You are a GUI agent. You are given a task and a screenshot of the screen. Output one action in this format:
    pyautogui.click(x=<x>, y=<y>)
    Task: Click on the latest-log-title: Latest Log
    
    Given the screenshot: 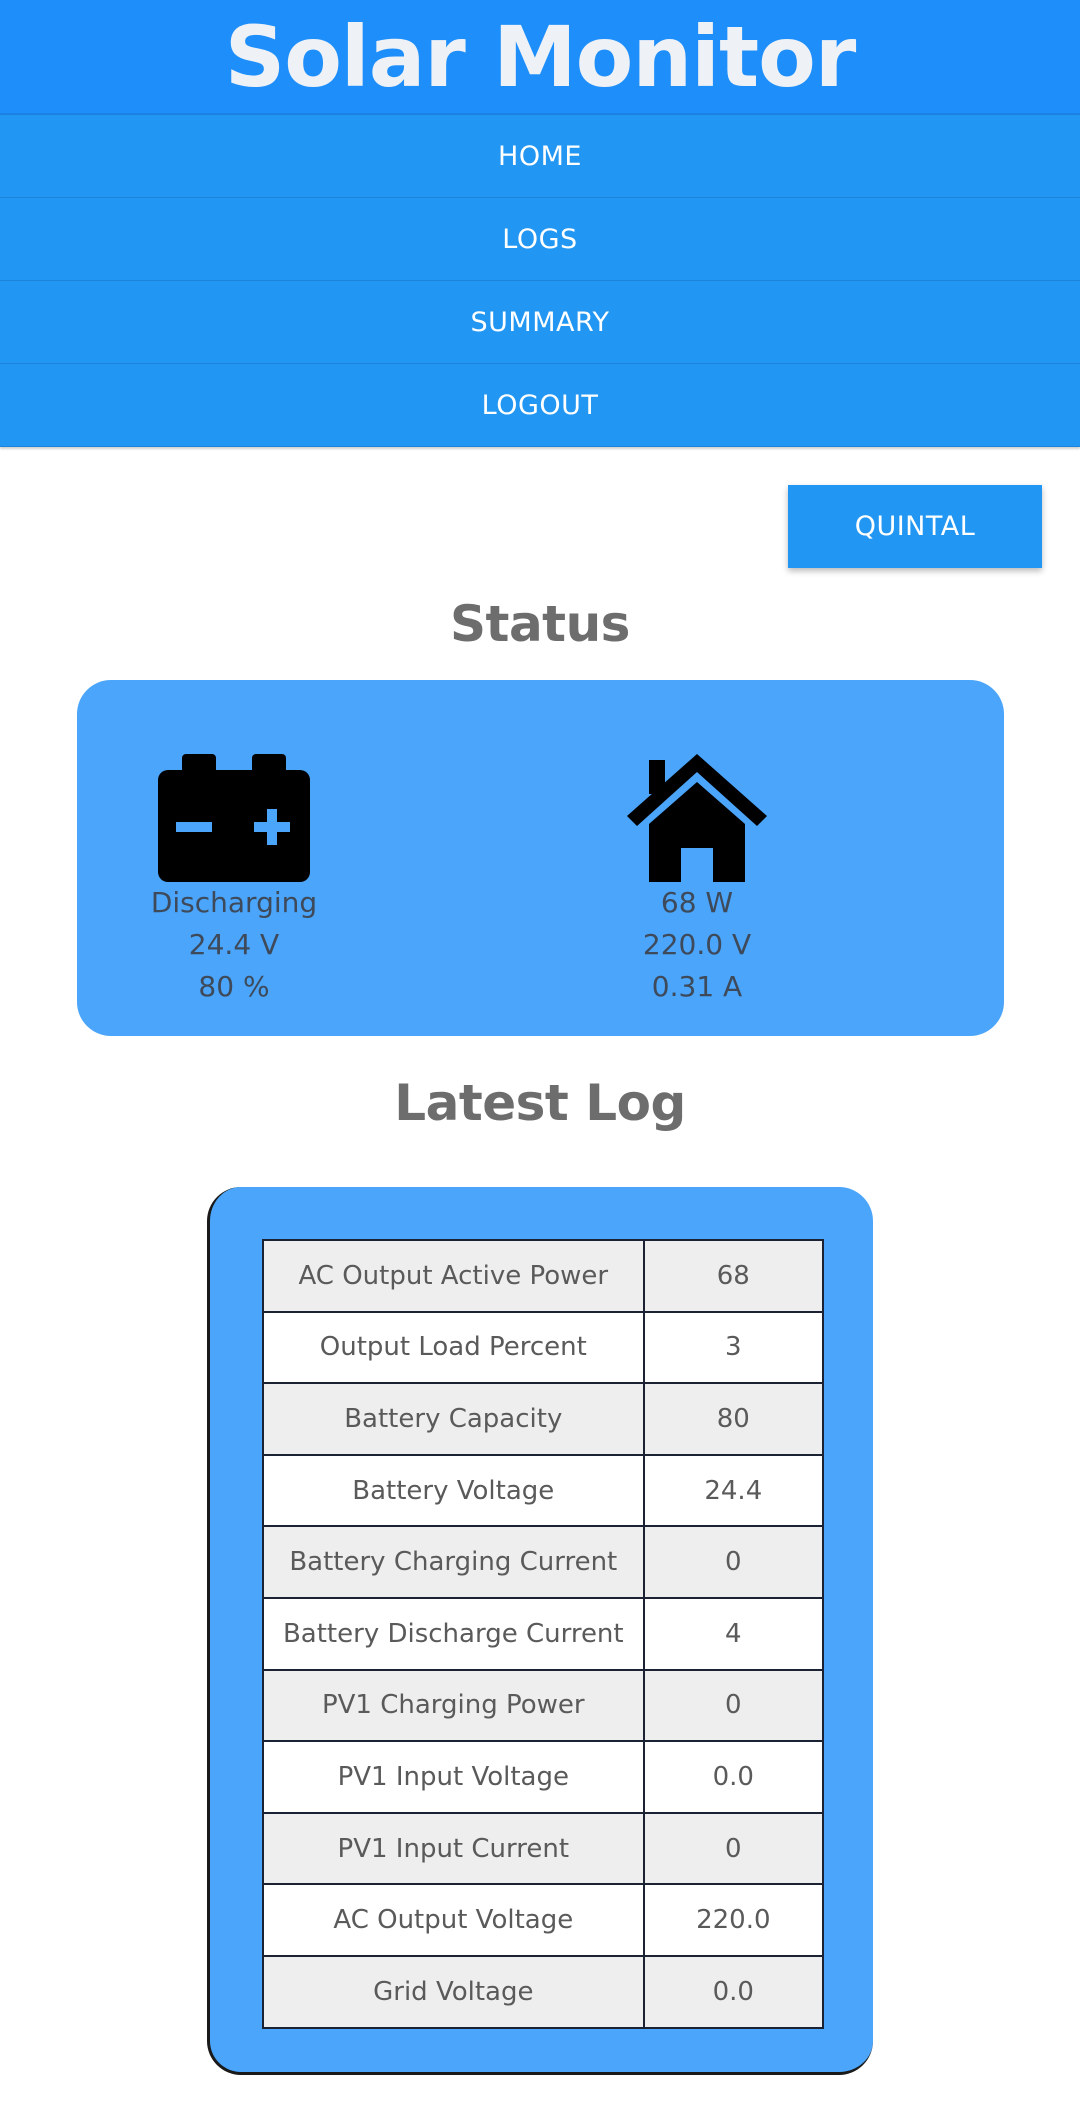 What is the action you would take?
    pyautogui.click(x=540, y=1103)
    